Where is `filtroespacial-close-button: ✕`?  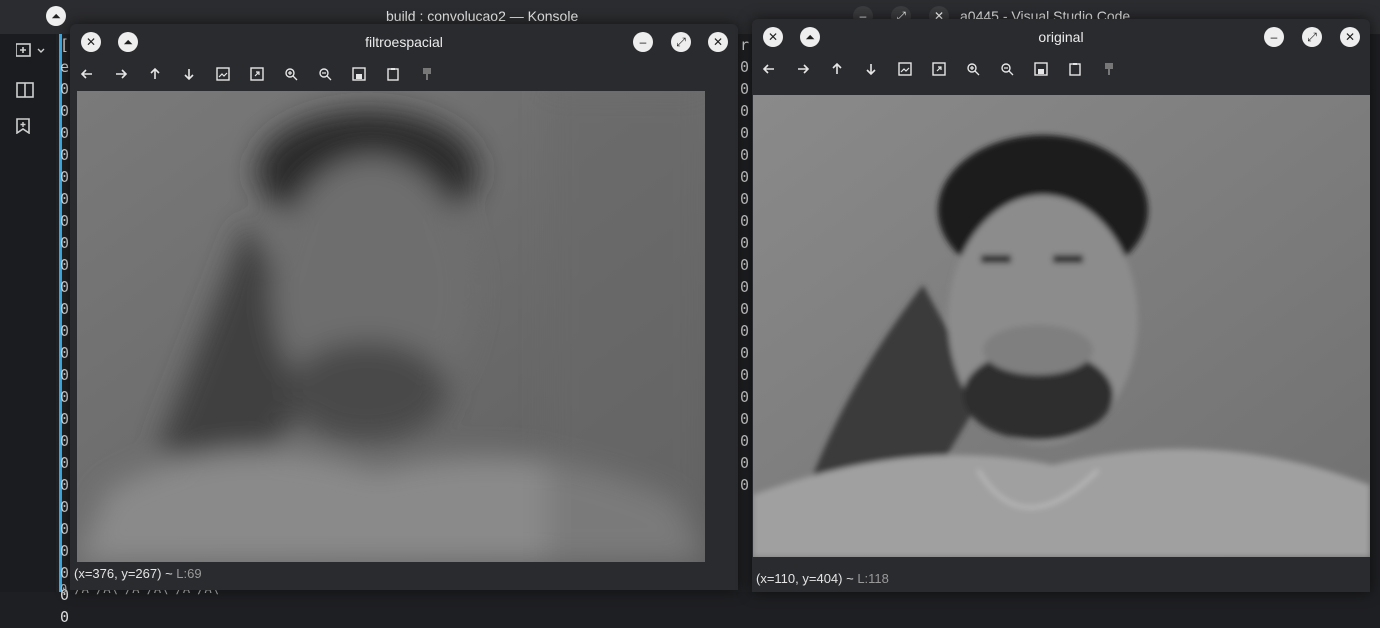
filtroespacial-close-button: ✕ is located at coordinates (718, 42).